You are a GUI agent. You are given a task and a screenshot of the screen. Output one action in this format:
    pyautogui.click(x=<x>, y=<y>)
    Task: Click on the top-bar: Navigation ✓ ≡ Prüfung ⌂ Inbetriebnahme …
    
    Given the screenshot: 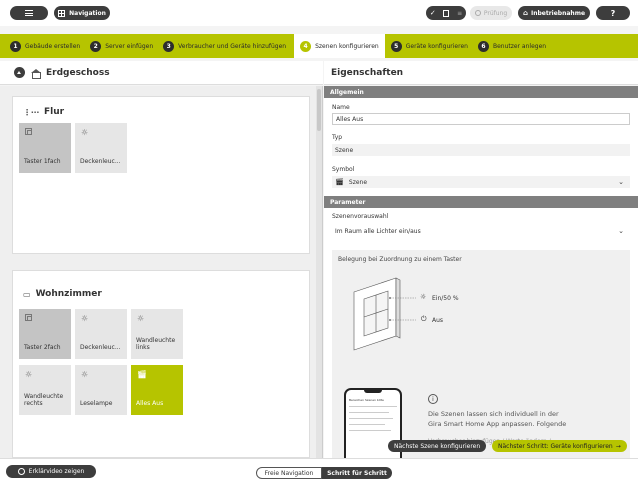 What is the action you would take?
    pyautogui.click(x=319, y=13)
    